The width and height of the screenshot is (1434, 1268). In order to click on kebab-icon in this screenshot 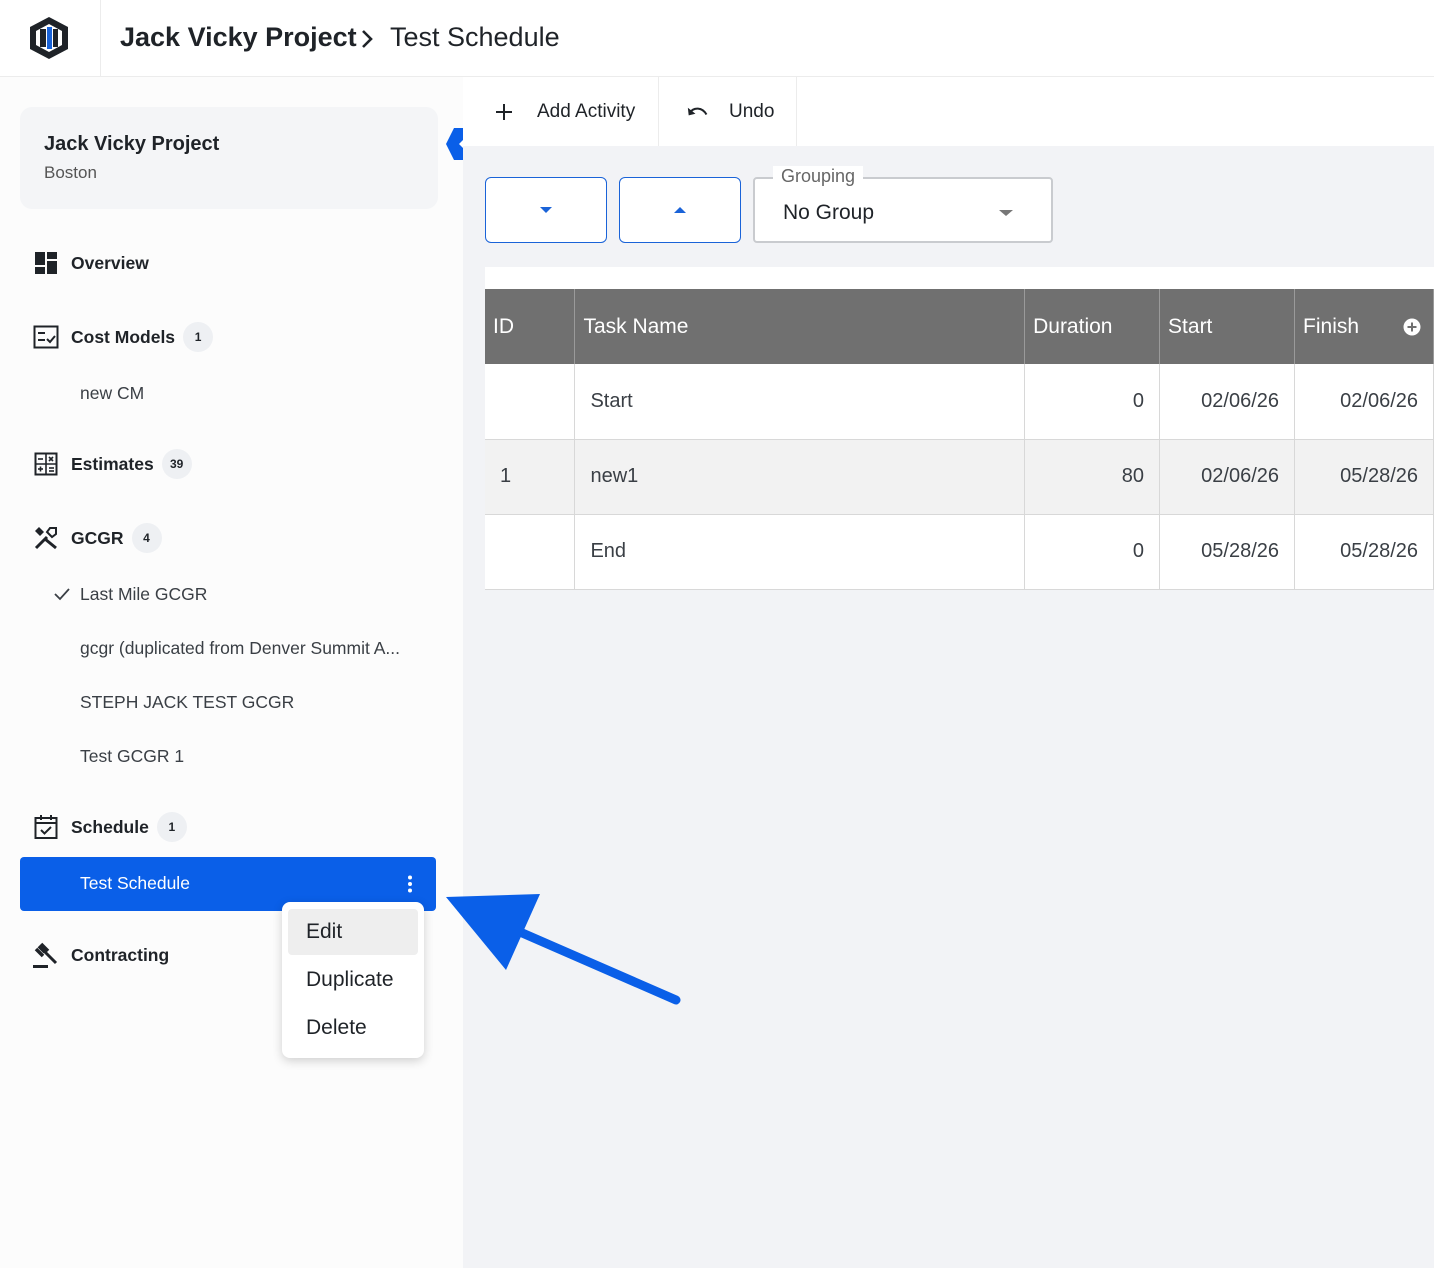, I will do `click(410, 884)`.